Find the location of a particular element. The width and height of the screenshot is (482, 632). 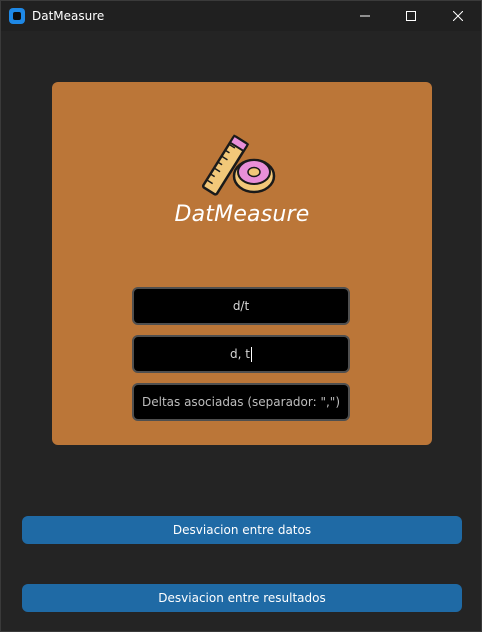

measuring-tape-icon is located at coordinates (239, 165).